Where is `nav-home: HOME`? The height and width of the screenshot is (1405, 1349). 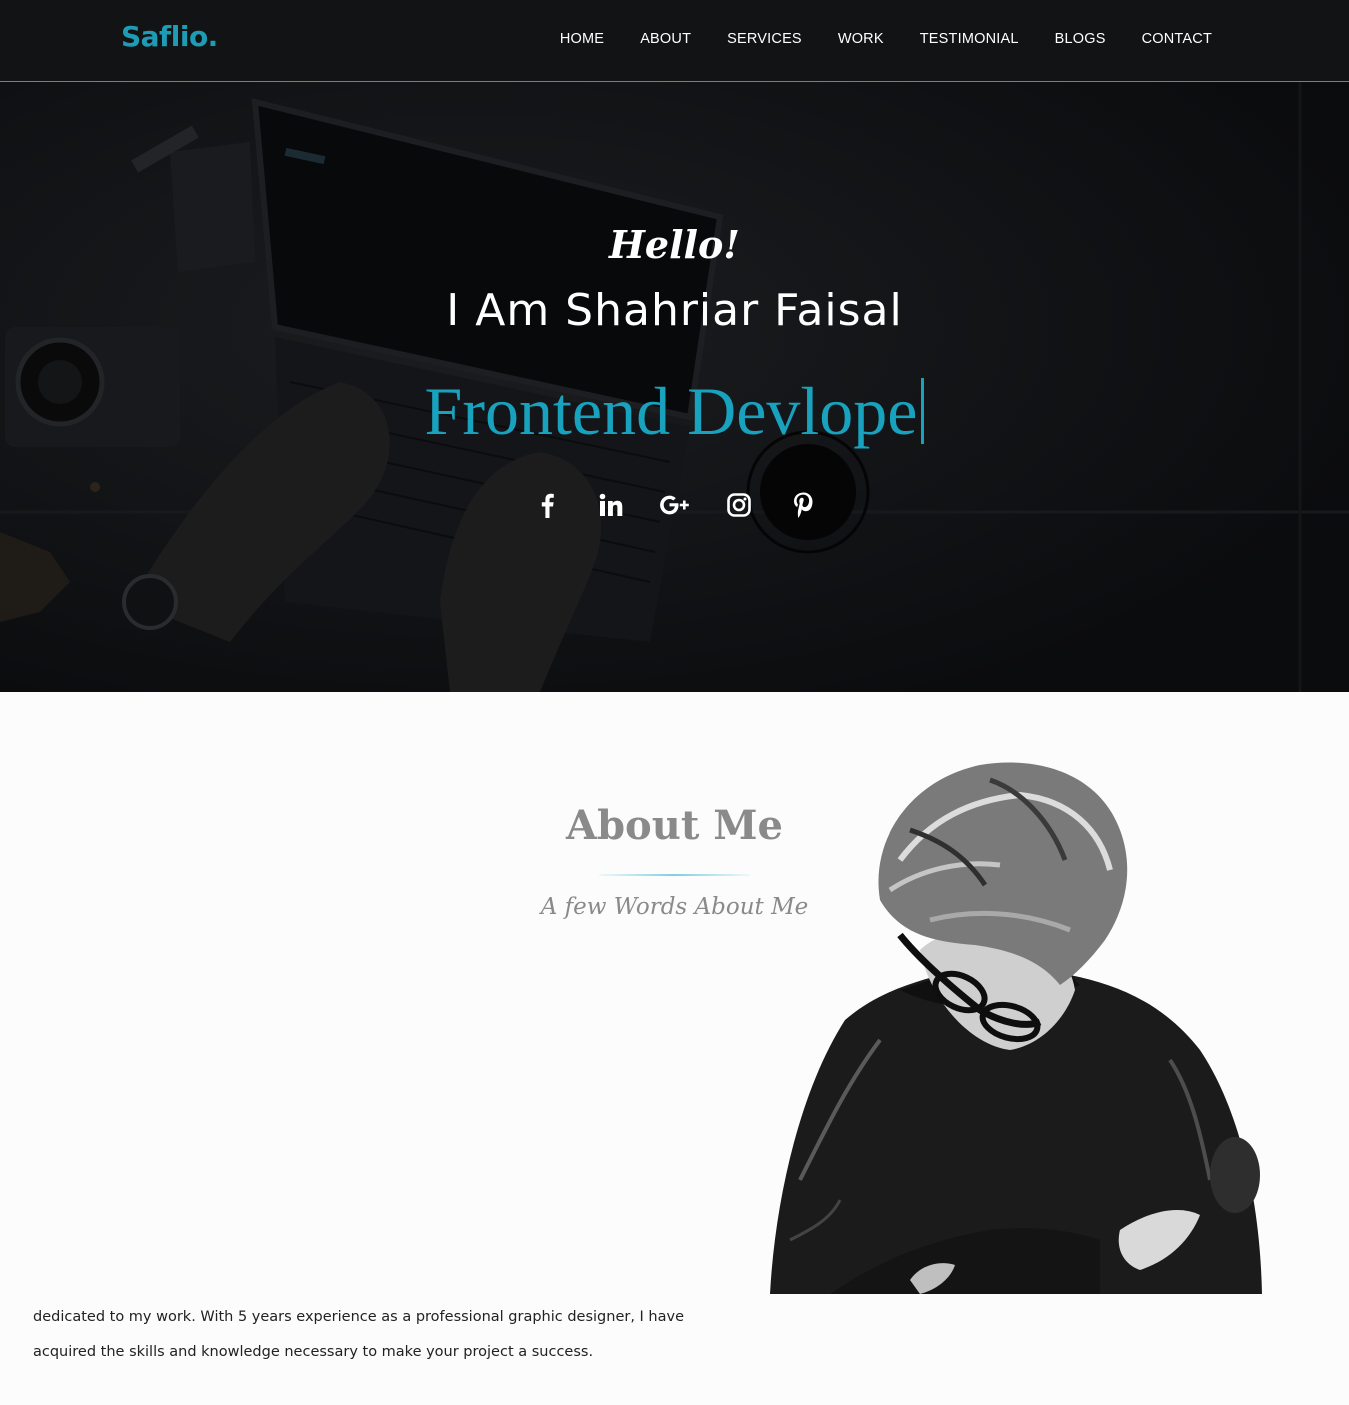
nav-home: HOME is located at coordinates (582, 39).